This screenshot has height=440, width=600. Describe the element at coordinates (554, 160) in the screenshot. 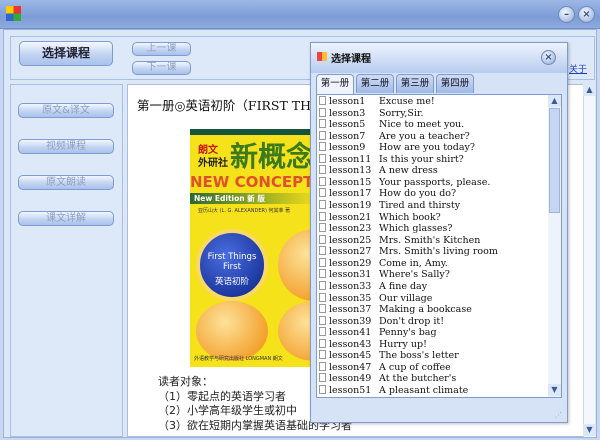

I see `scroll-thumb` at that location.